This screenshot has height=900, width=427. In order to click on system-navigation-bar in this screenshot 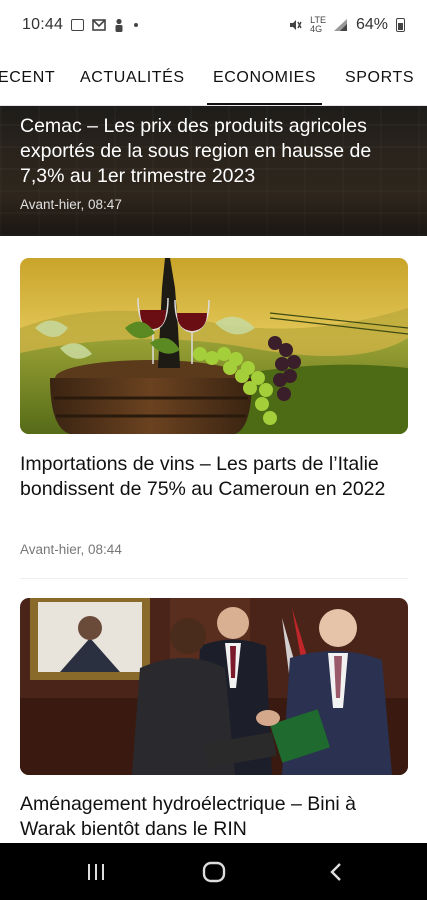, I will do `click(213, 871)`.